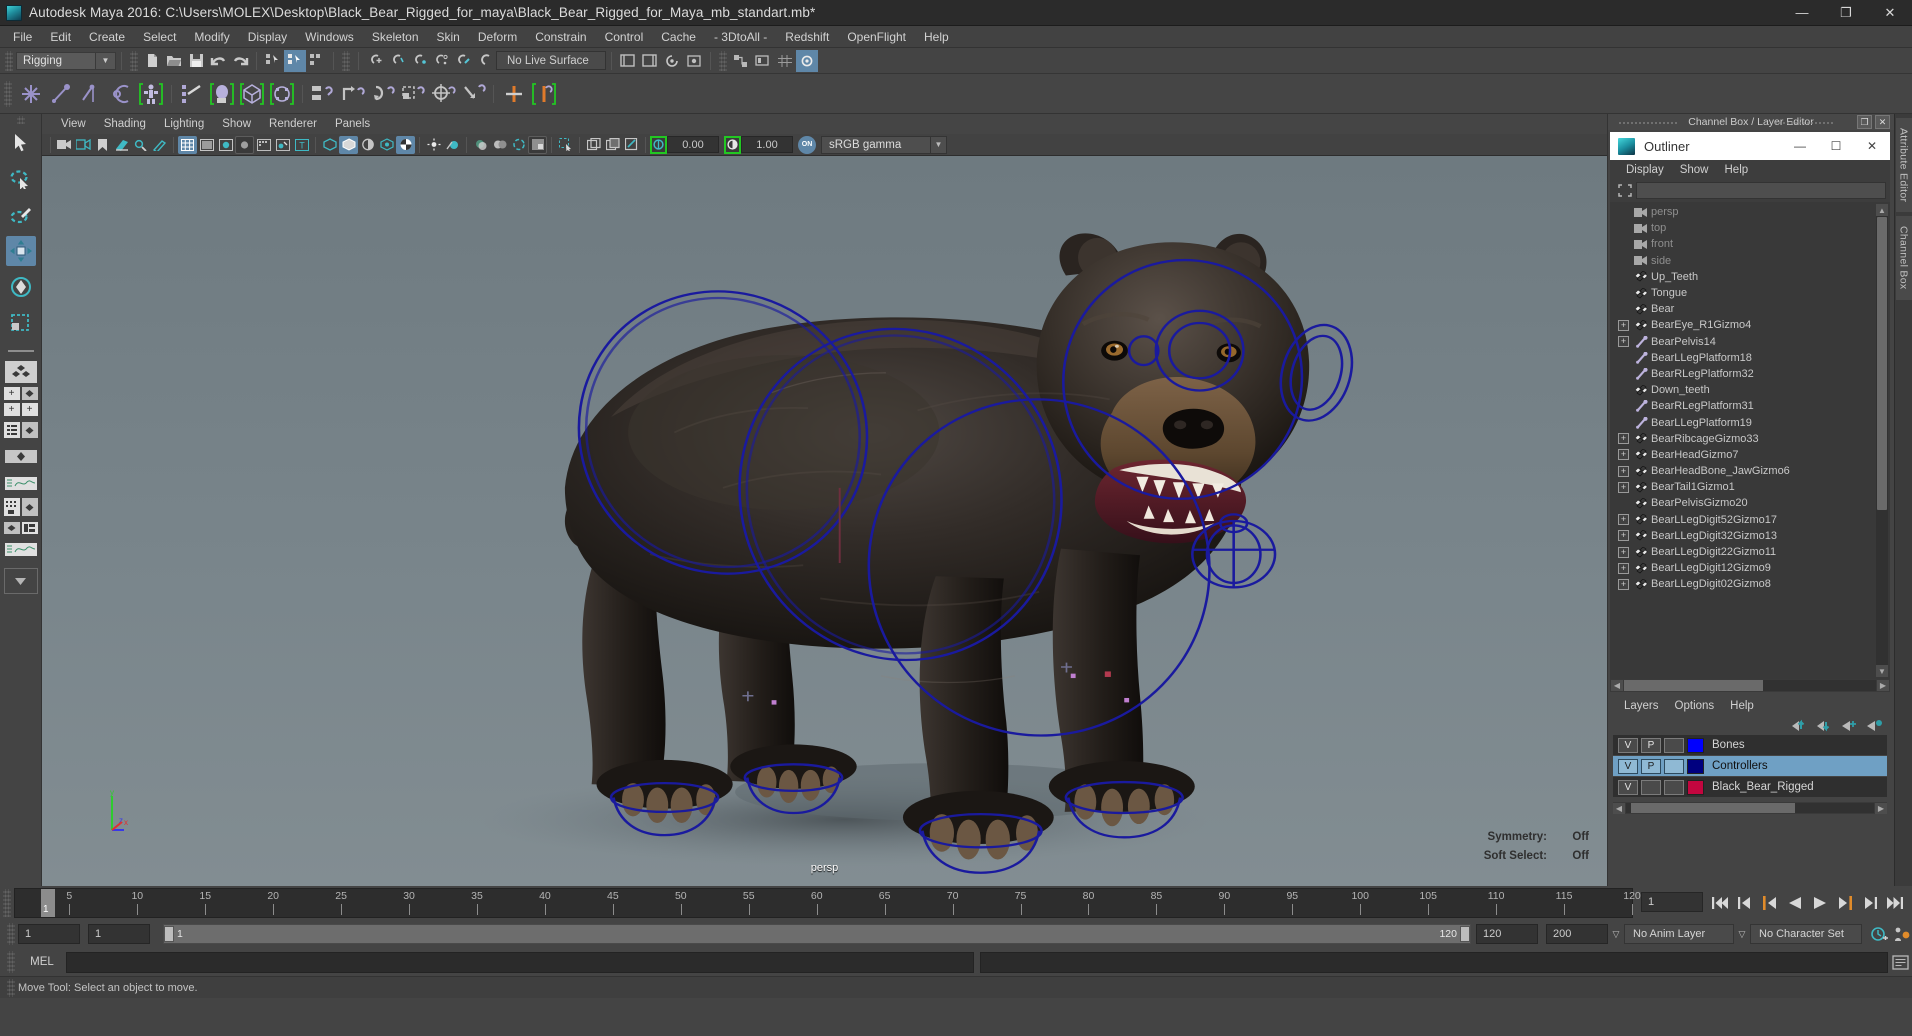 This screenshot has width=1912, height=1036. What do you see at coordinates (1882, 210) in the screenshot?
I see `outliner-scroll-up-icon: ▲` at bounding box center [1882, 210].